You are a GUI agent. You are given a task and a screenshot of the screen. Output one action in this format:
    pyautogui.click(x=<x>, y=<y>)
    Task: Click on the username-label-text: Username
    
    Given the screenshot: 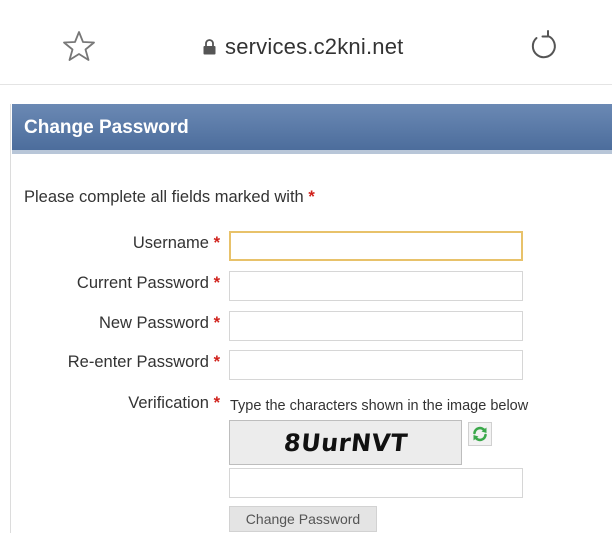 What is the action you would take?
    pyautogui.click(x=170, y=243)
    